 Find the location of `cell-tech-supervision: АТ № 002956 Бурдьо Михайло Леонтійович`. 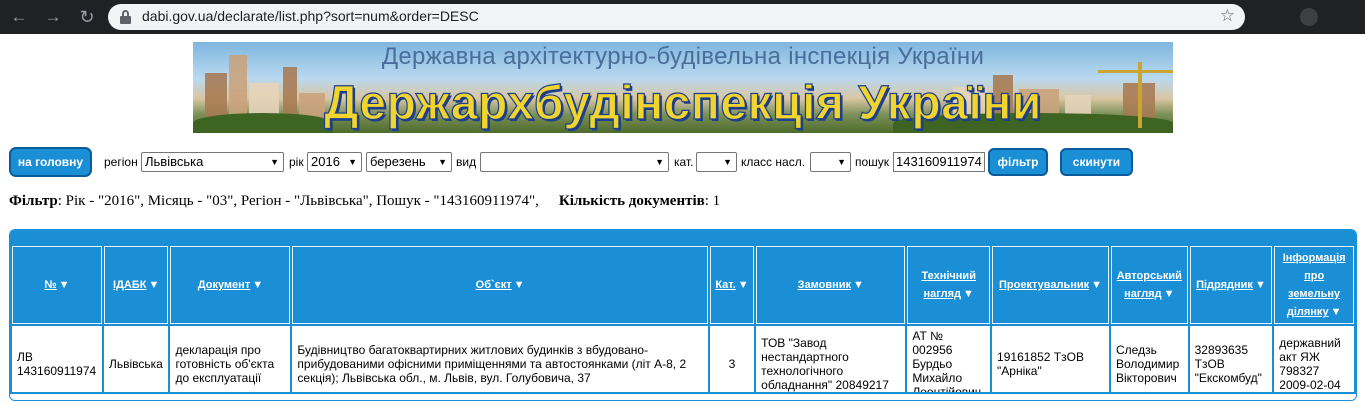

cell-tech-supervision: АТ № 002956 Бурдьо Михайло Леонтійович is located at coordinates (949, 363).